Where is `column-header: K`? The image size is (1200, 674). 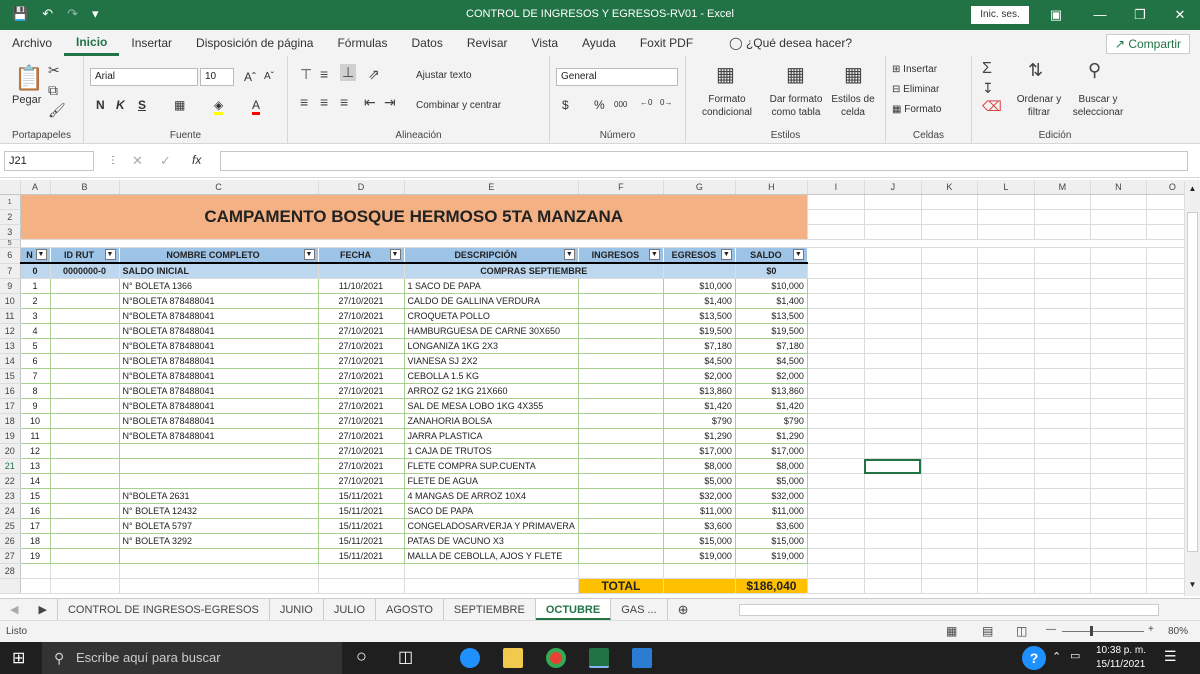
column-header: K is located at coordinates (949, 187).